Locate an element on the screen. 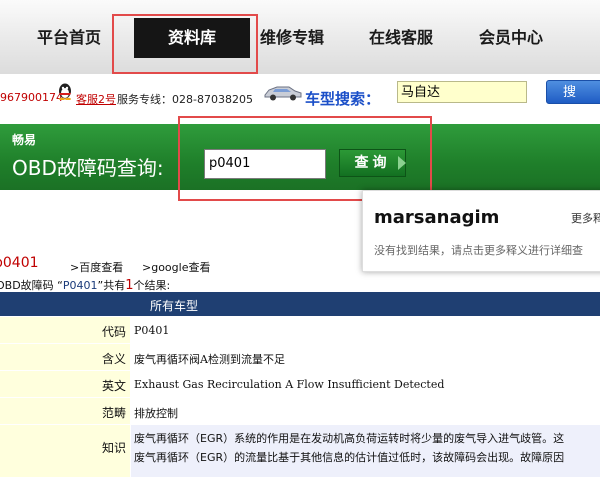  result-summary: OBD故障码 “P0401”共有1个结果: is located at coordinates (85, 285).